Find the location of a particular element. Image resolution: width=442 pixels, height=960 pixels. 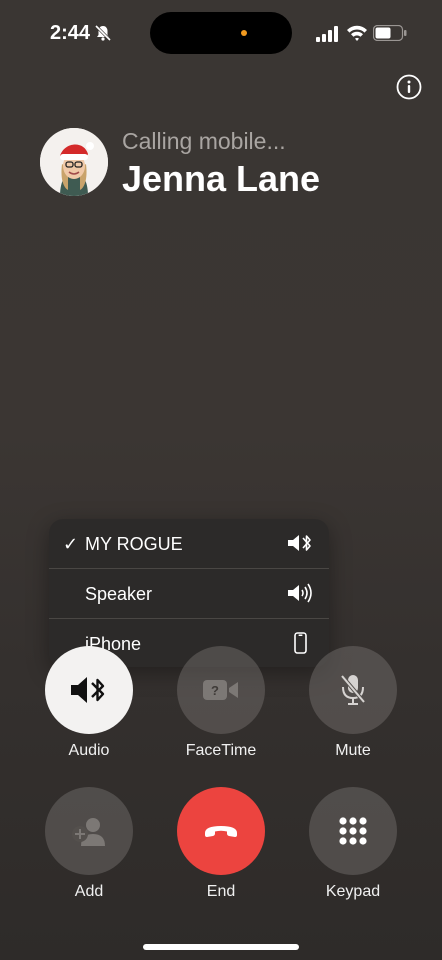

checkmark-icon: ✓ is located at coordinates (71, 544).